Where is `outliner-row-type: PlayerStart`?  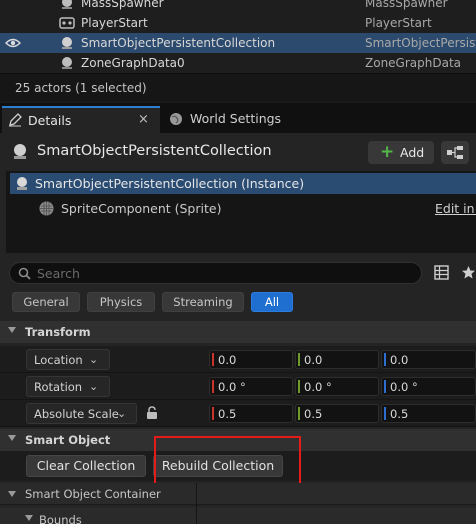 outliner-row-type: PlayerStart is located at coordinates (398, 23).